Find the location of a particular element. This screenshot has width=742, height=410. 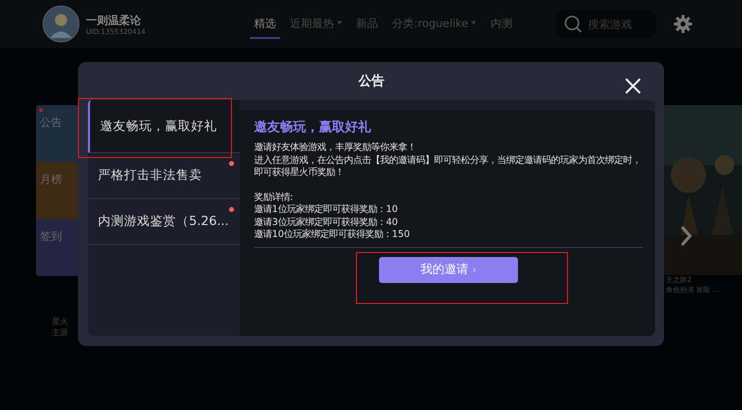

close-icon is located at coordinates (633, 86).